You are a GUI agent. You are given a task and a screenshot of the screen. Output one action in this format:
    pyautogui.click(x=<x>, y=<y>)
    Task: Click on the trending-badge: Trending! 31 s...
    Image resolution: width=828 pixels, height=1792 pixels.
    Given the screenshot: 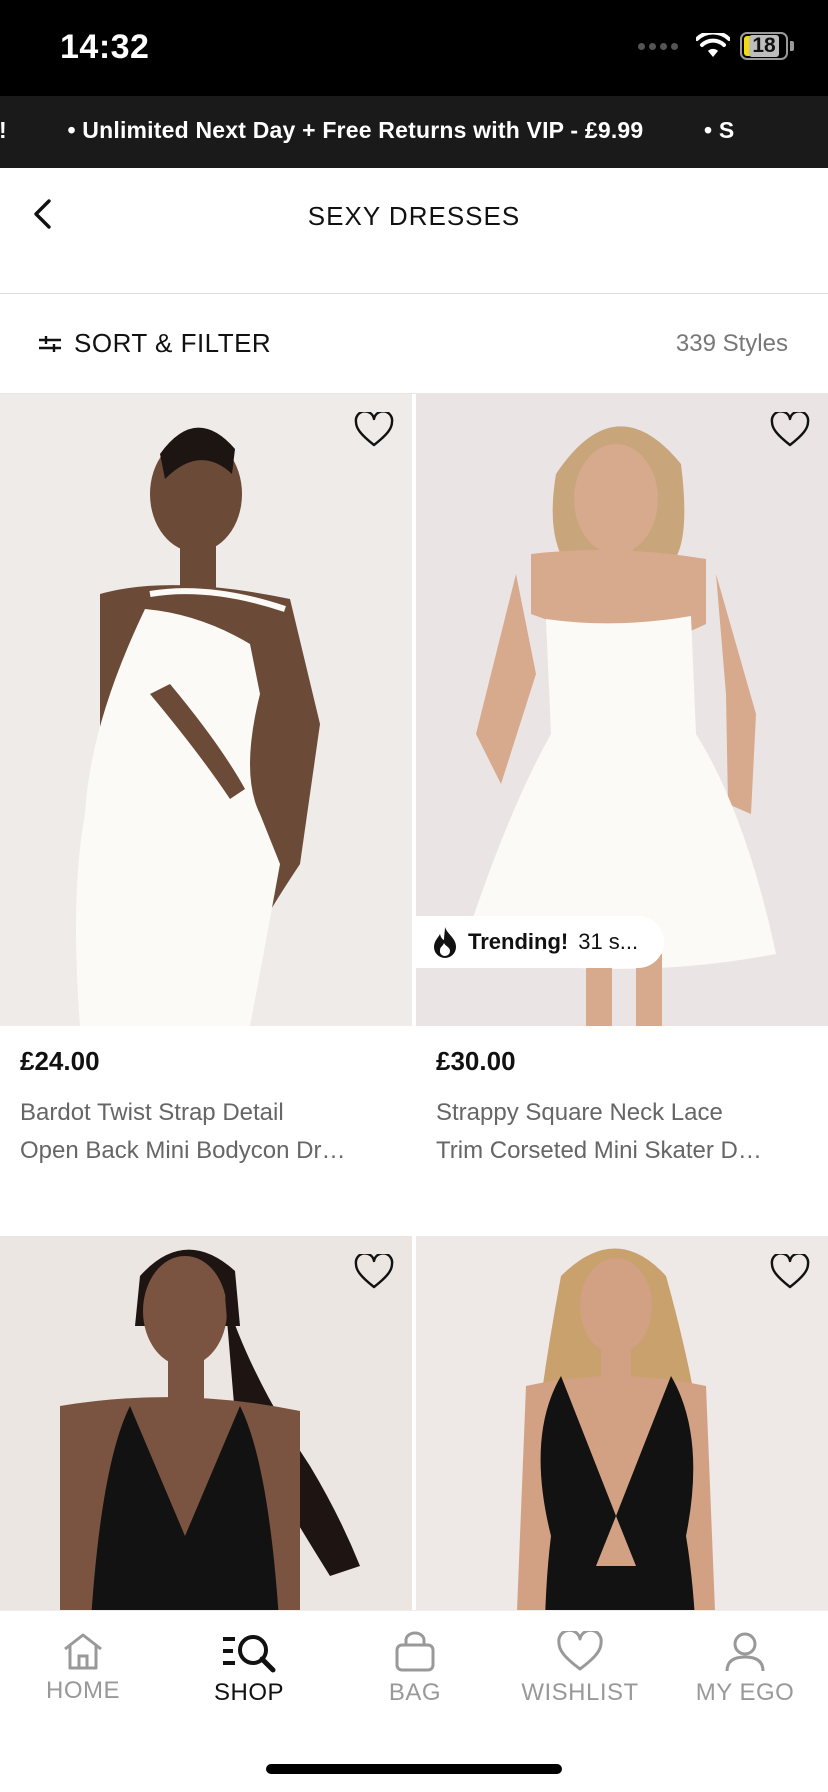 What is the action you would take?
    pyautogui.click(x=540, y=942)
    